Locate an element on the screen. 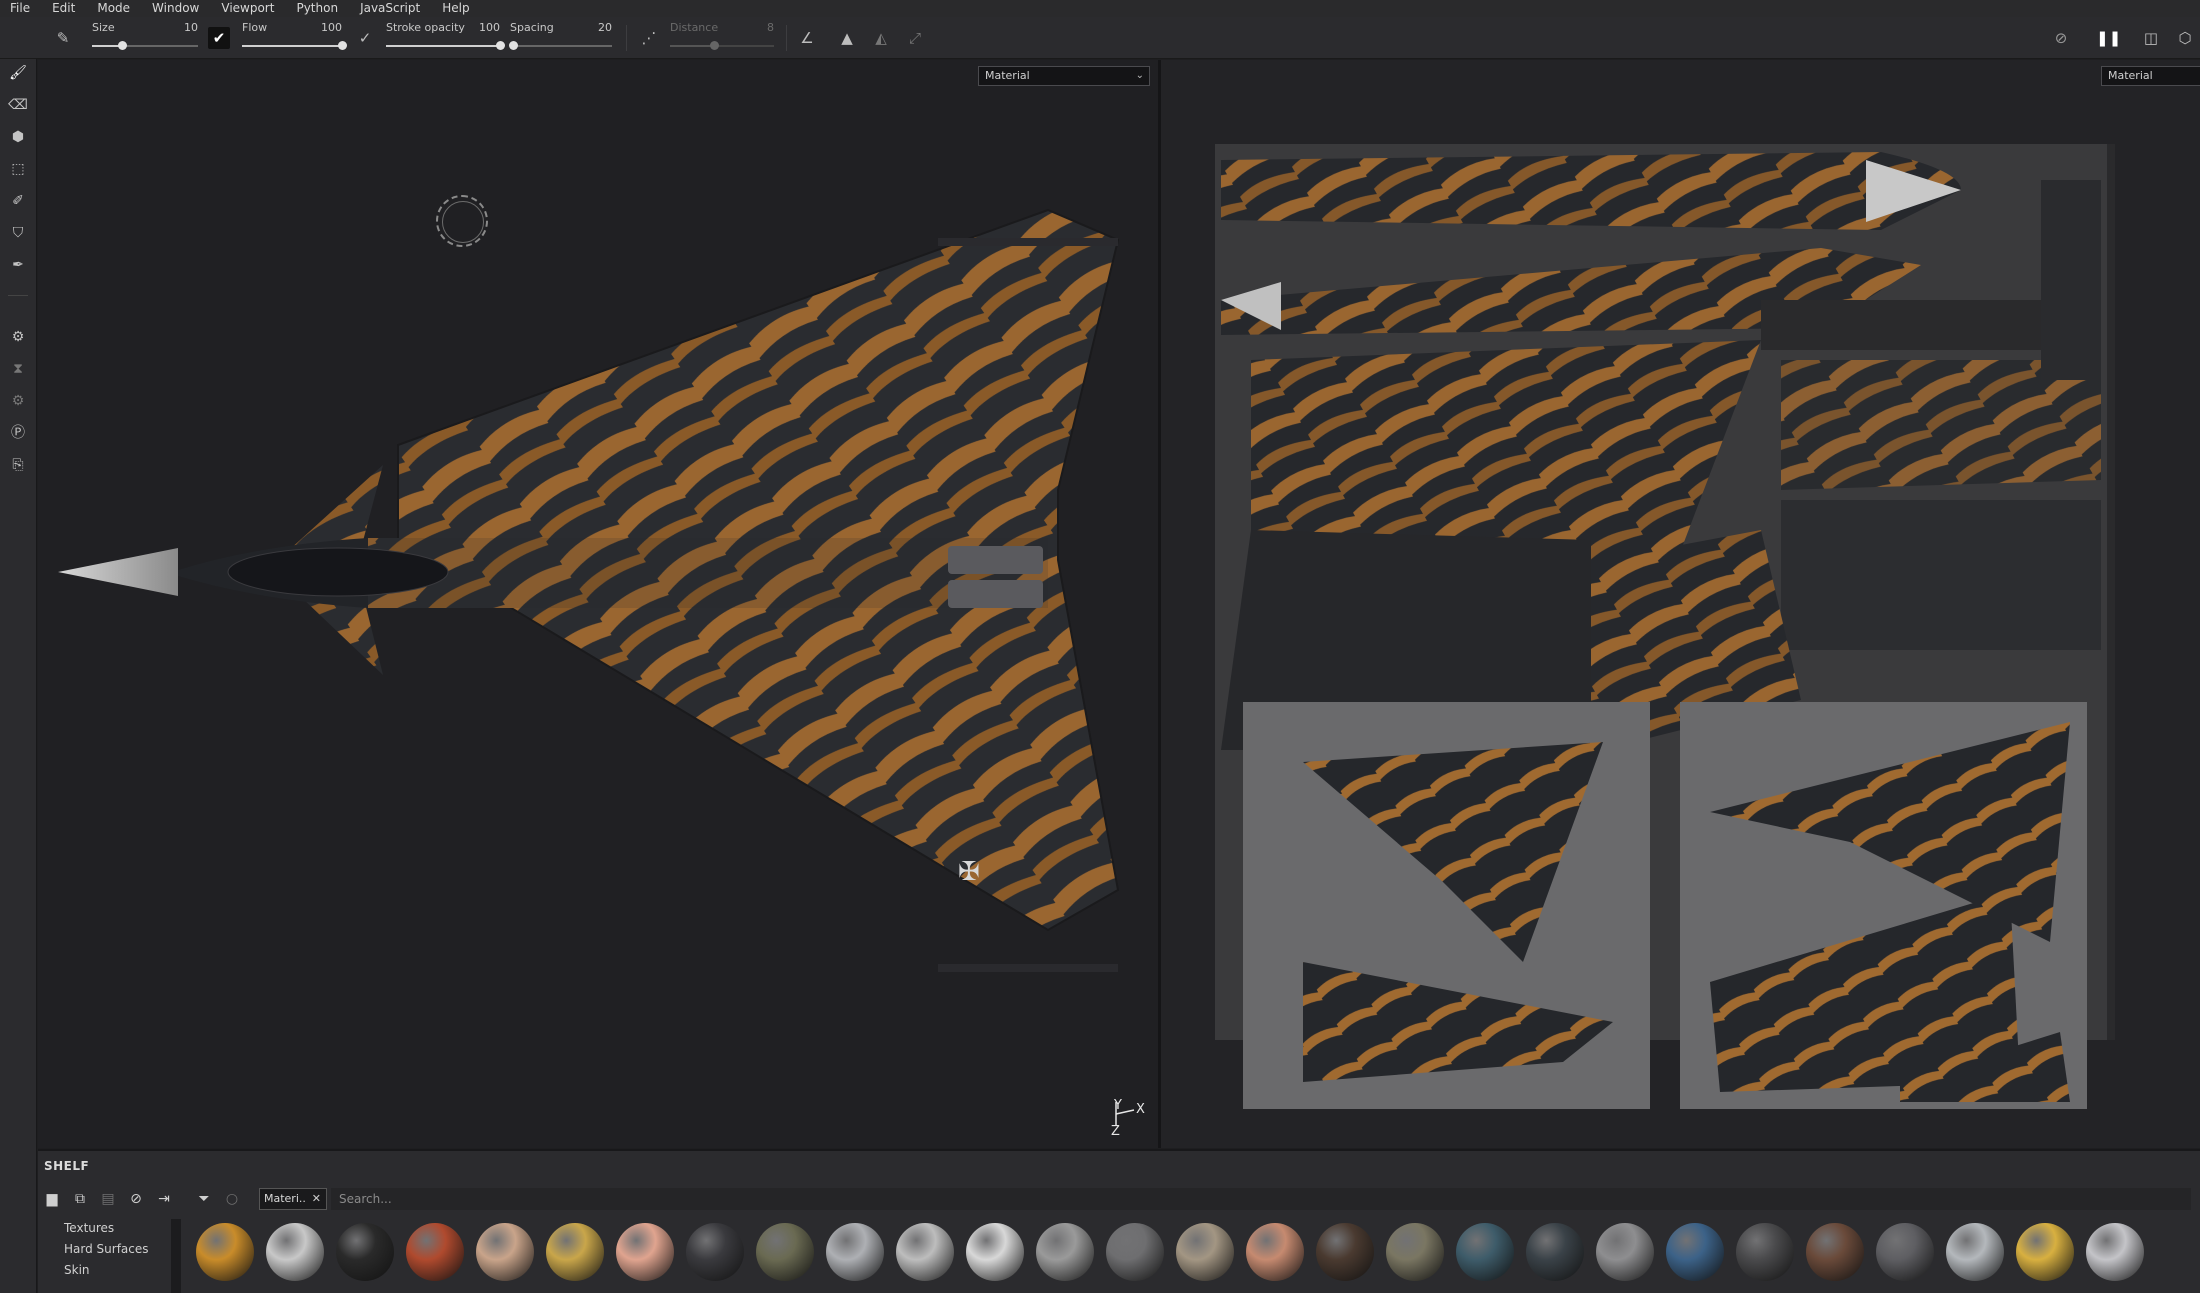 The height and width of the screenshot is (1293, 2200). reference-image-left is located at coordinates (1446, 905).